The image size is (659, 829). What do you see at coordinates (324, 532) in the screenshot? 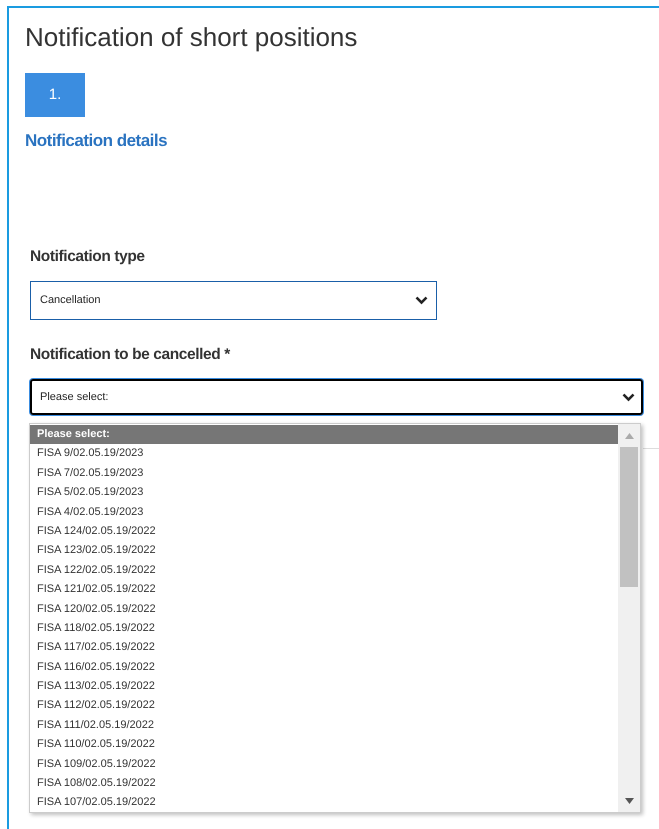
I see `dropdown-option: FISA 124/02.05.19/2022` at bounding box center [324, 532].